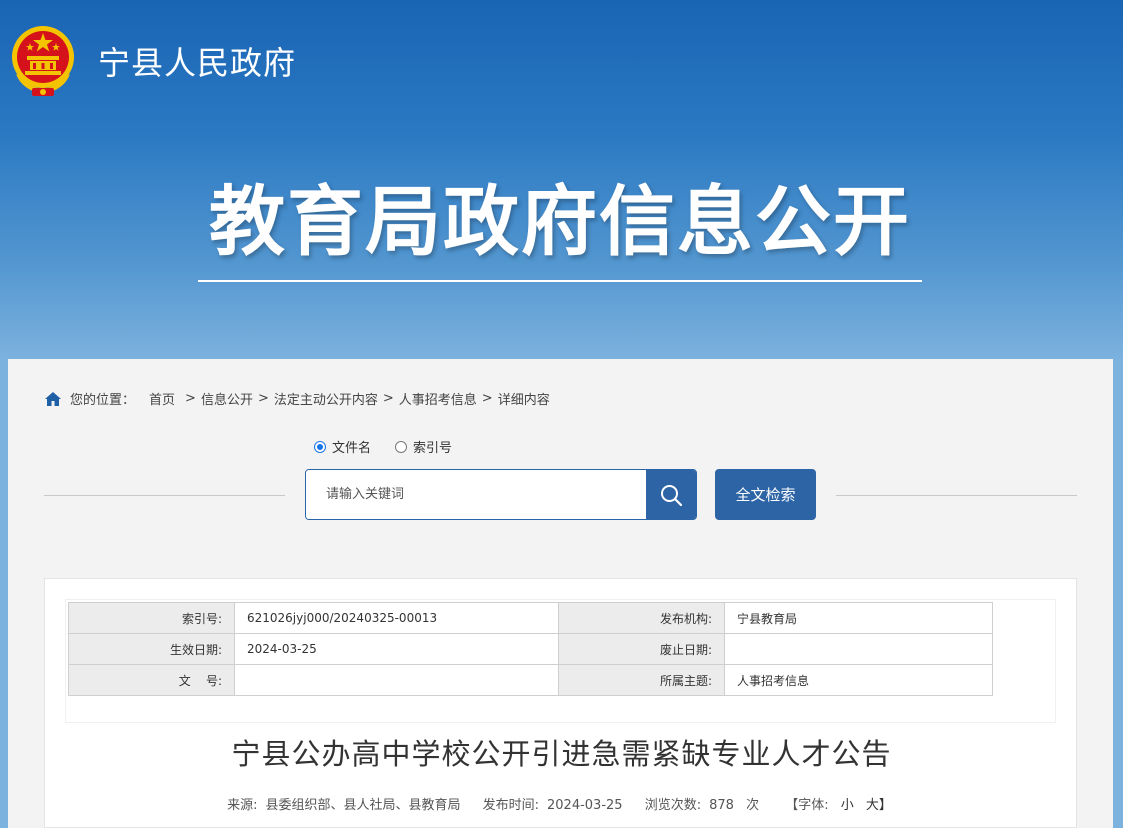 This screenshot has width=1123, height=828. I want to click on national-emblem-icon, so click(43, 61).